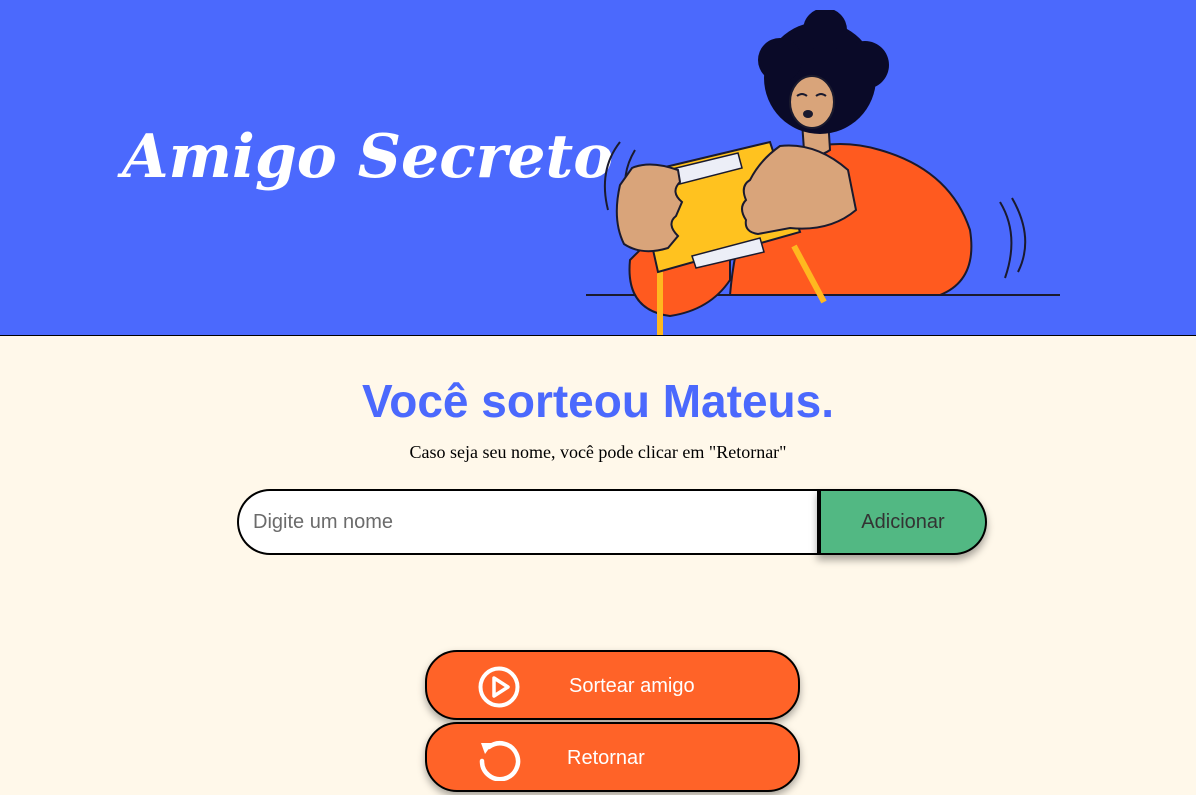  What do you see at coordinates (529, 522) in the screenshot?
I see `name-input` at bounding box center [529, 522].